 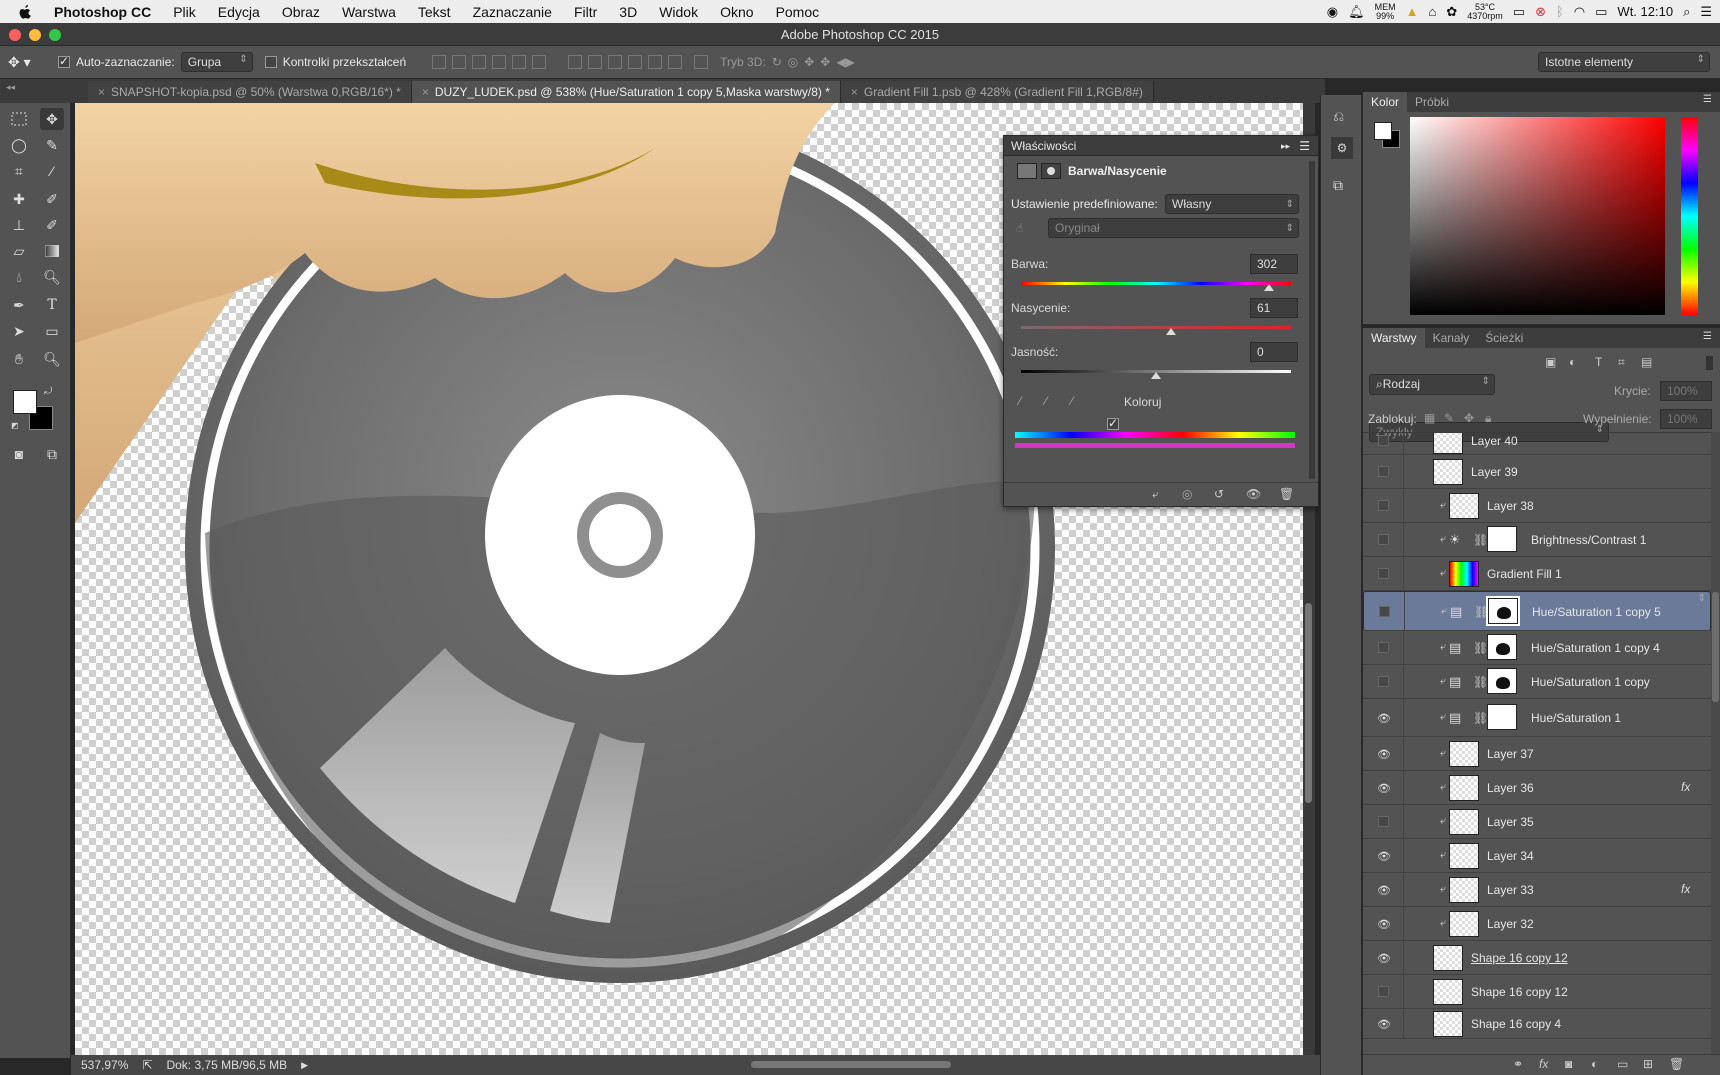 What do you see at coordinates (1537, 216) in the screenshot?
I see `color-field` at bounding box center [1537, 216].